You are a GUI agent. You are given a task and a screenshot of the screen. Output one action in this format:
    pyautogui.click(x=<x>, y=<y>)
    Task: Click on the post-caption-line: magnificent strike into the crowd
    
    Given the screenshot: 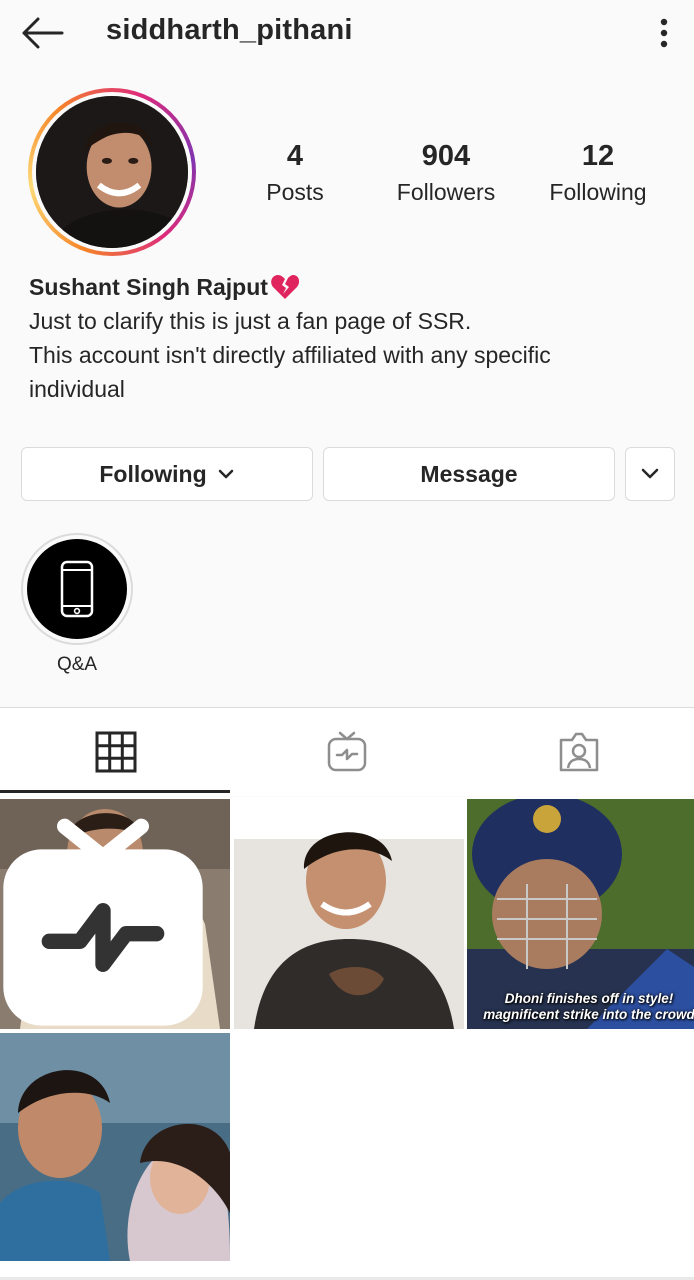 What is the action you would take?
    pyautogui.click(x=588, y=1014)
    